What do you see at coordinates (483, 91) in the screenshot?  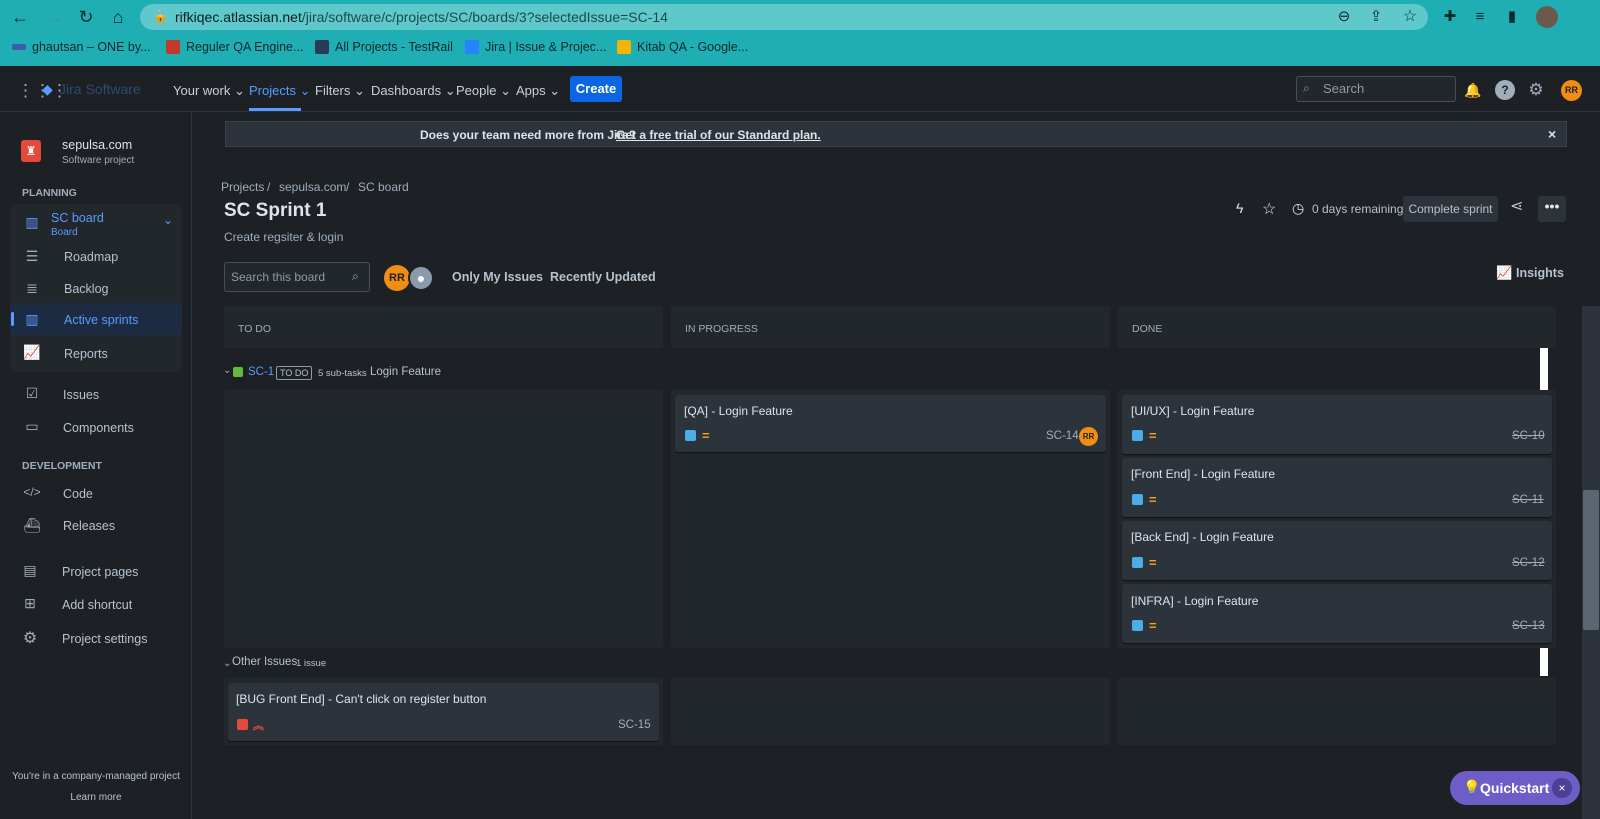 I see `nav-people: People ⌄` at bounding box center [483, 91].